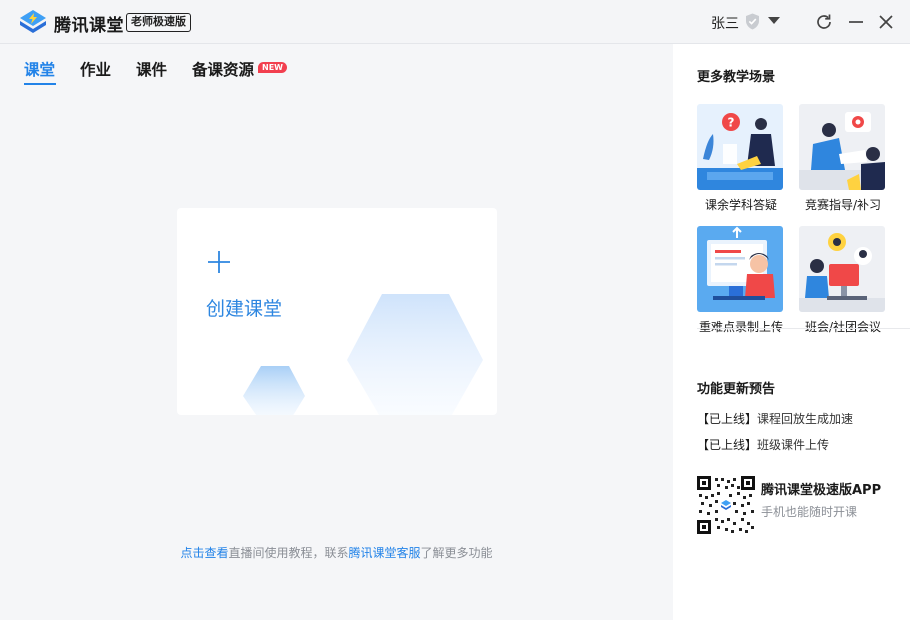 The width and height of the screenshot is (910, 620). I want to click on scene-qa-illustration: ?, so click(740, 147).